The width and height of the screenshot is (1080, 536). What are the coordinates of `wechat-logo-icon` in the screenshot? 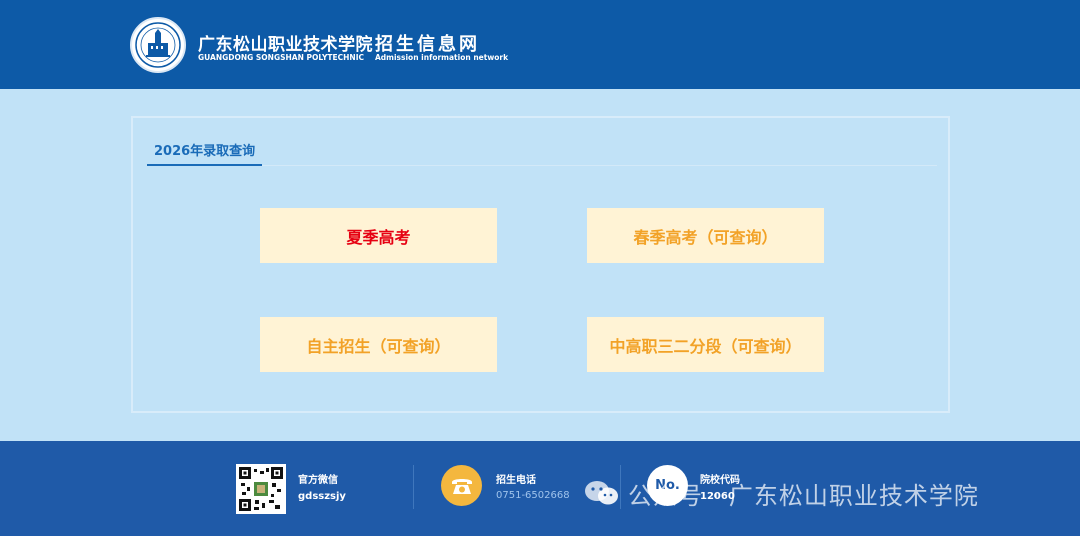 It's located at (601, 493).